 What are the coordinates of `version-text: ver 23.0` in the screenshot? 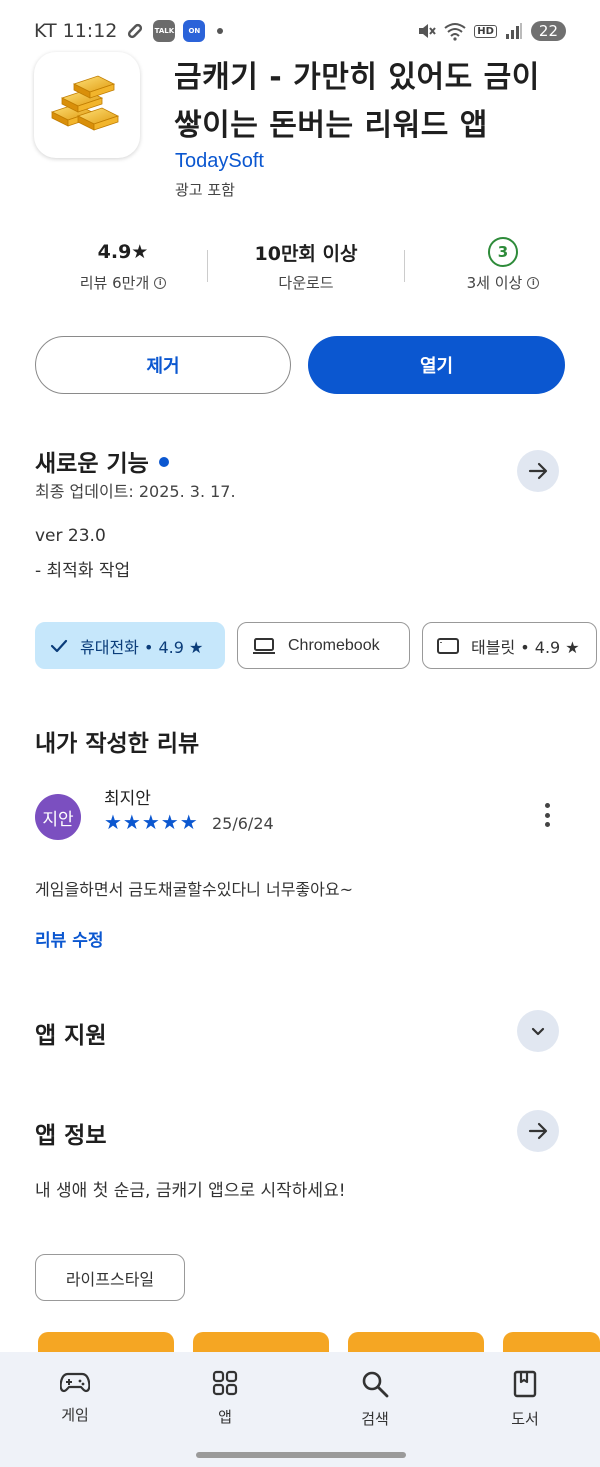 It's located at (70, 536).